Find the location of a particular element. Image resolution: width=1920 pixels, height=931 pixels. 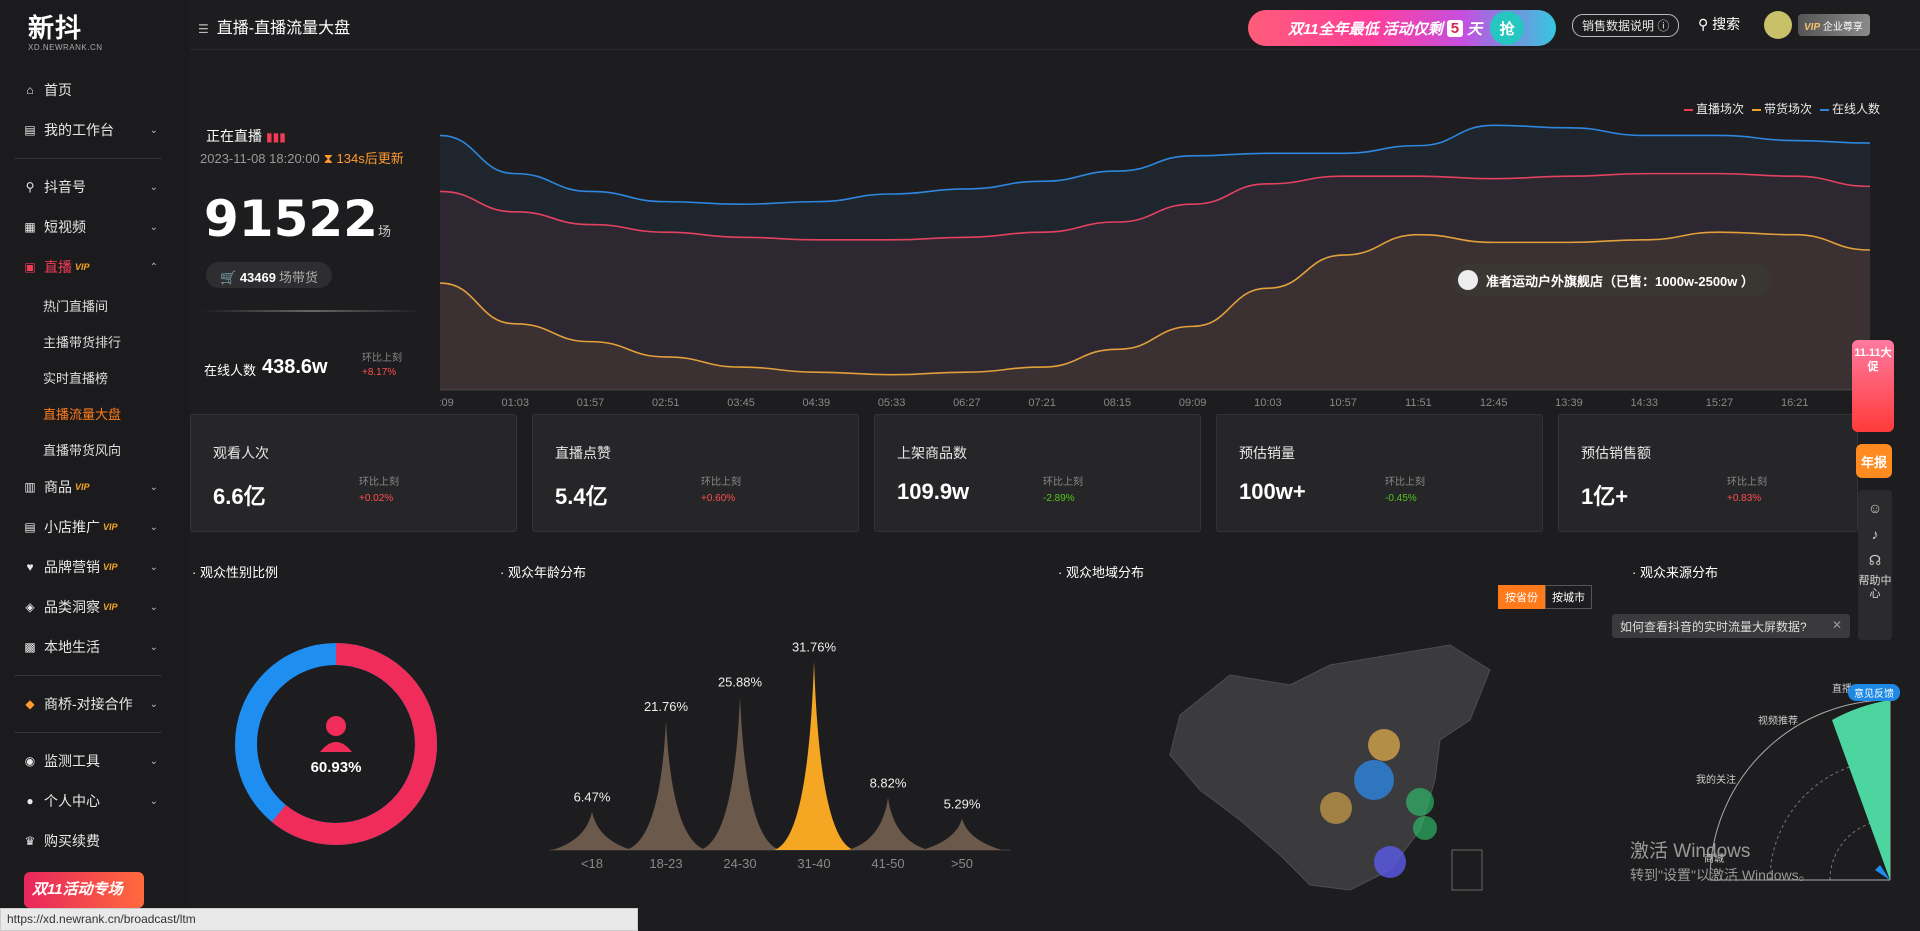

sidebar-item-monitor: ◉ 监测工具 ⌄ is located at coordinates (95, 761).